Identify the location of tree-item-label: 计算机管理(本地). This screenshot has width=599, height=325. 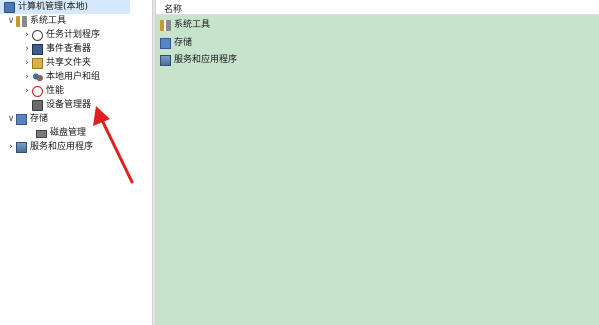
(53, 7).